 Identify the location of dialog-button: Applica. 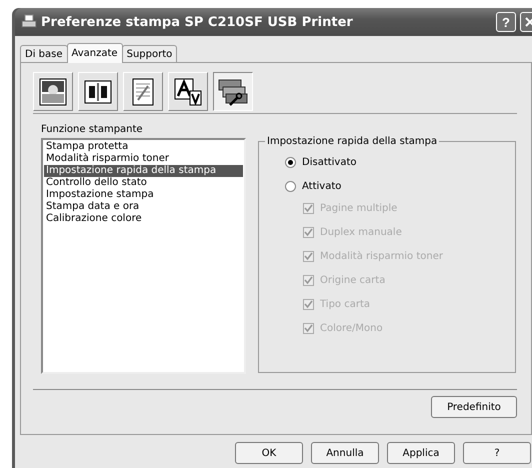
(421, 453).